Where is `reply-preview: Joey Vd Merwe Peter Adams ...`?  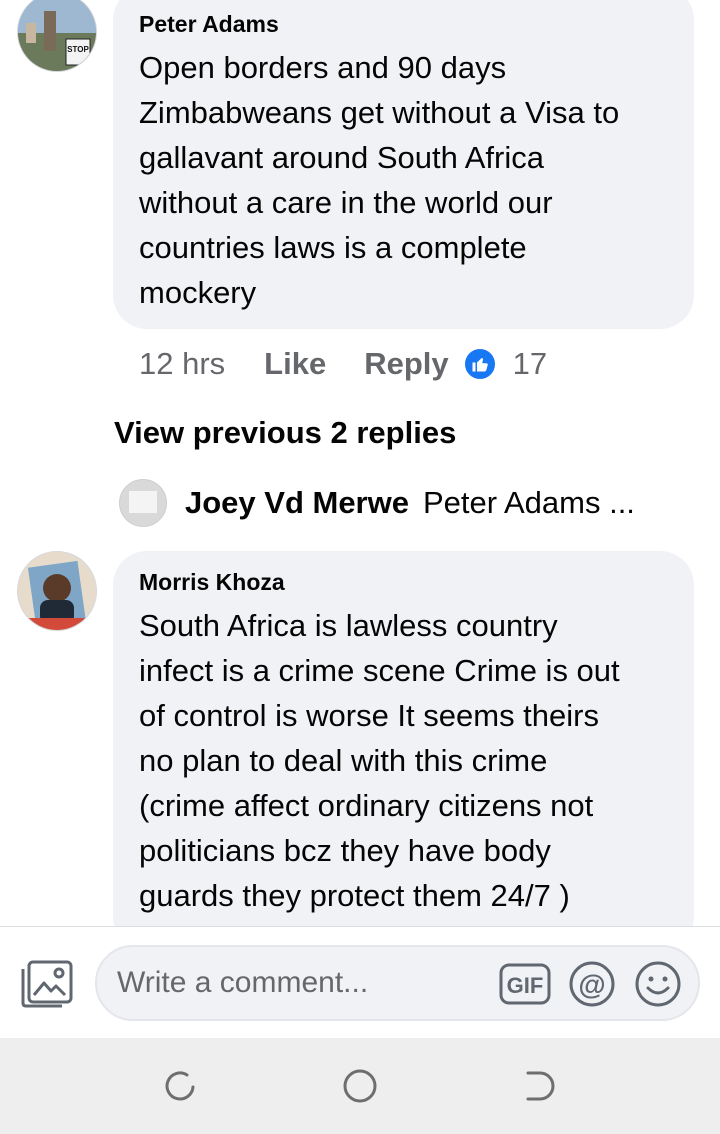 reply-preview: Joey Vd Merwe Peter Adams ... is located at coordinates (377, 503).